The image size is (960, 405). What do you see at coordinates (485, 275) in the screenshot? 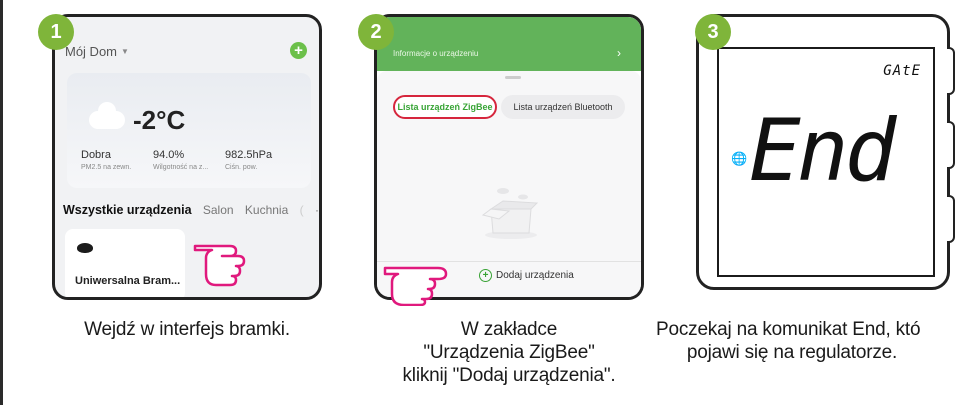
I see `add-circle-icon: +` at bounding box center [485, 275].